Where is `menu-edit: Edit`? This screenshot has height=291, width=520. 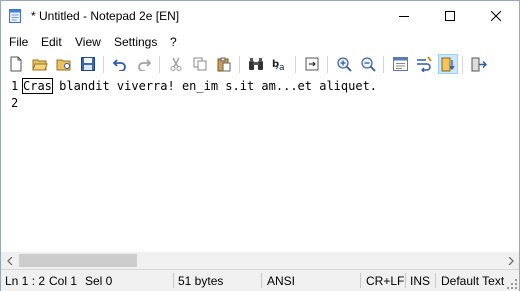
menu-edit: Edit is located at coordinates (51, 42).